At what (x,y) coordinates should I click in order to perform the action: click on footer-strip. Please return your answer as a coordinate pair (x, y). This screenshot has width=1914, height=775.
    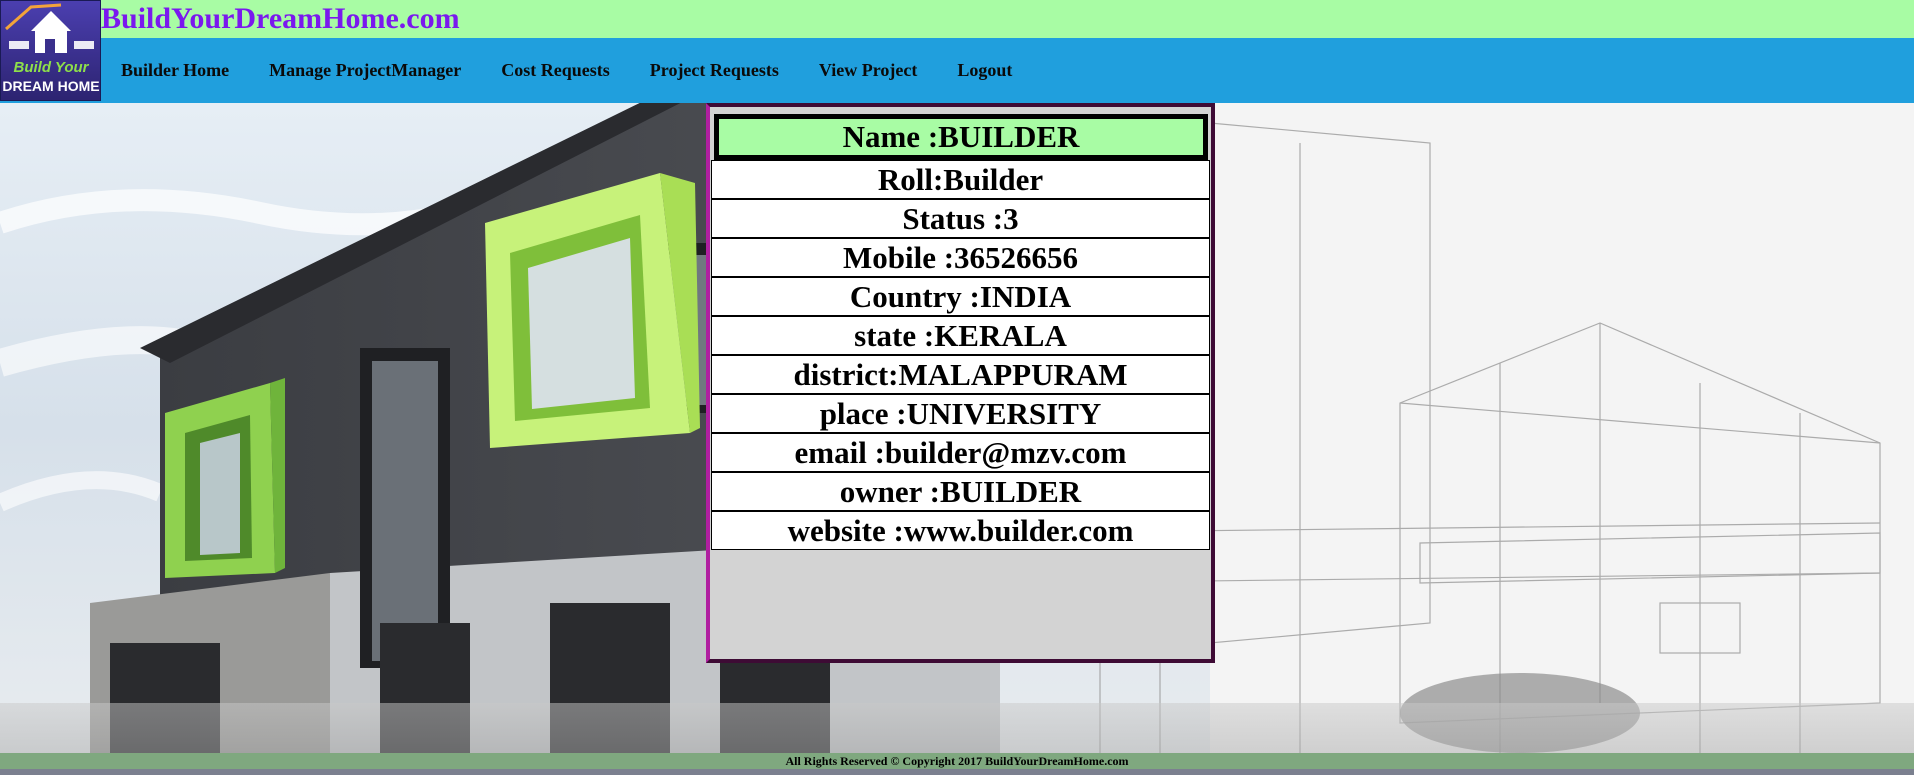
    Looking at the image, I should click on (957, 772).